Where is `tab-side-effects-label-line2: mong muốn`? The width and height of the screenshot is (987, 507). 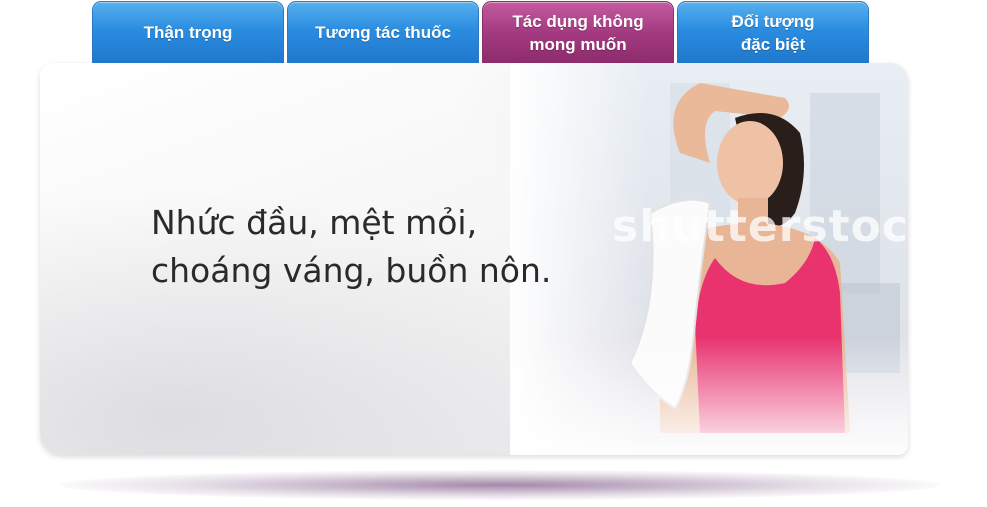
tab-side-effects-label-line2: mong muốn is located at coordinates (578, 44).